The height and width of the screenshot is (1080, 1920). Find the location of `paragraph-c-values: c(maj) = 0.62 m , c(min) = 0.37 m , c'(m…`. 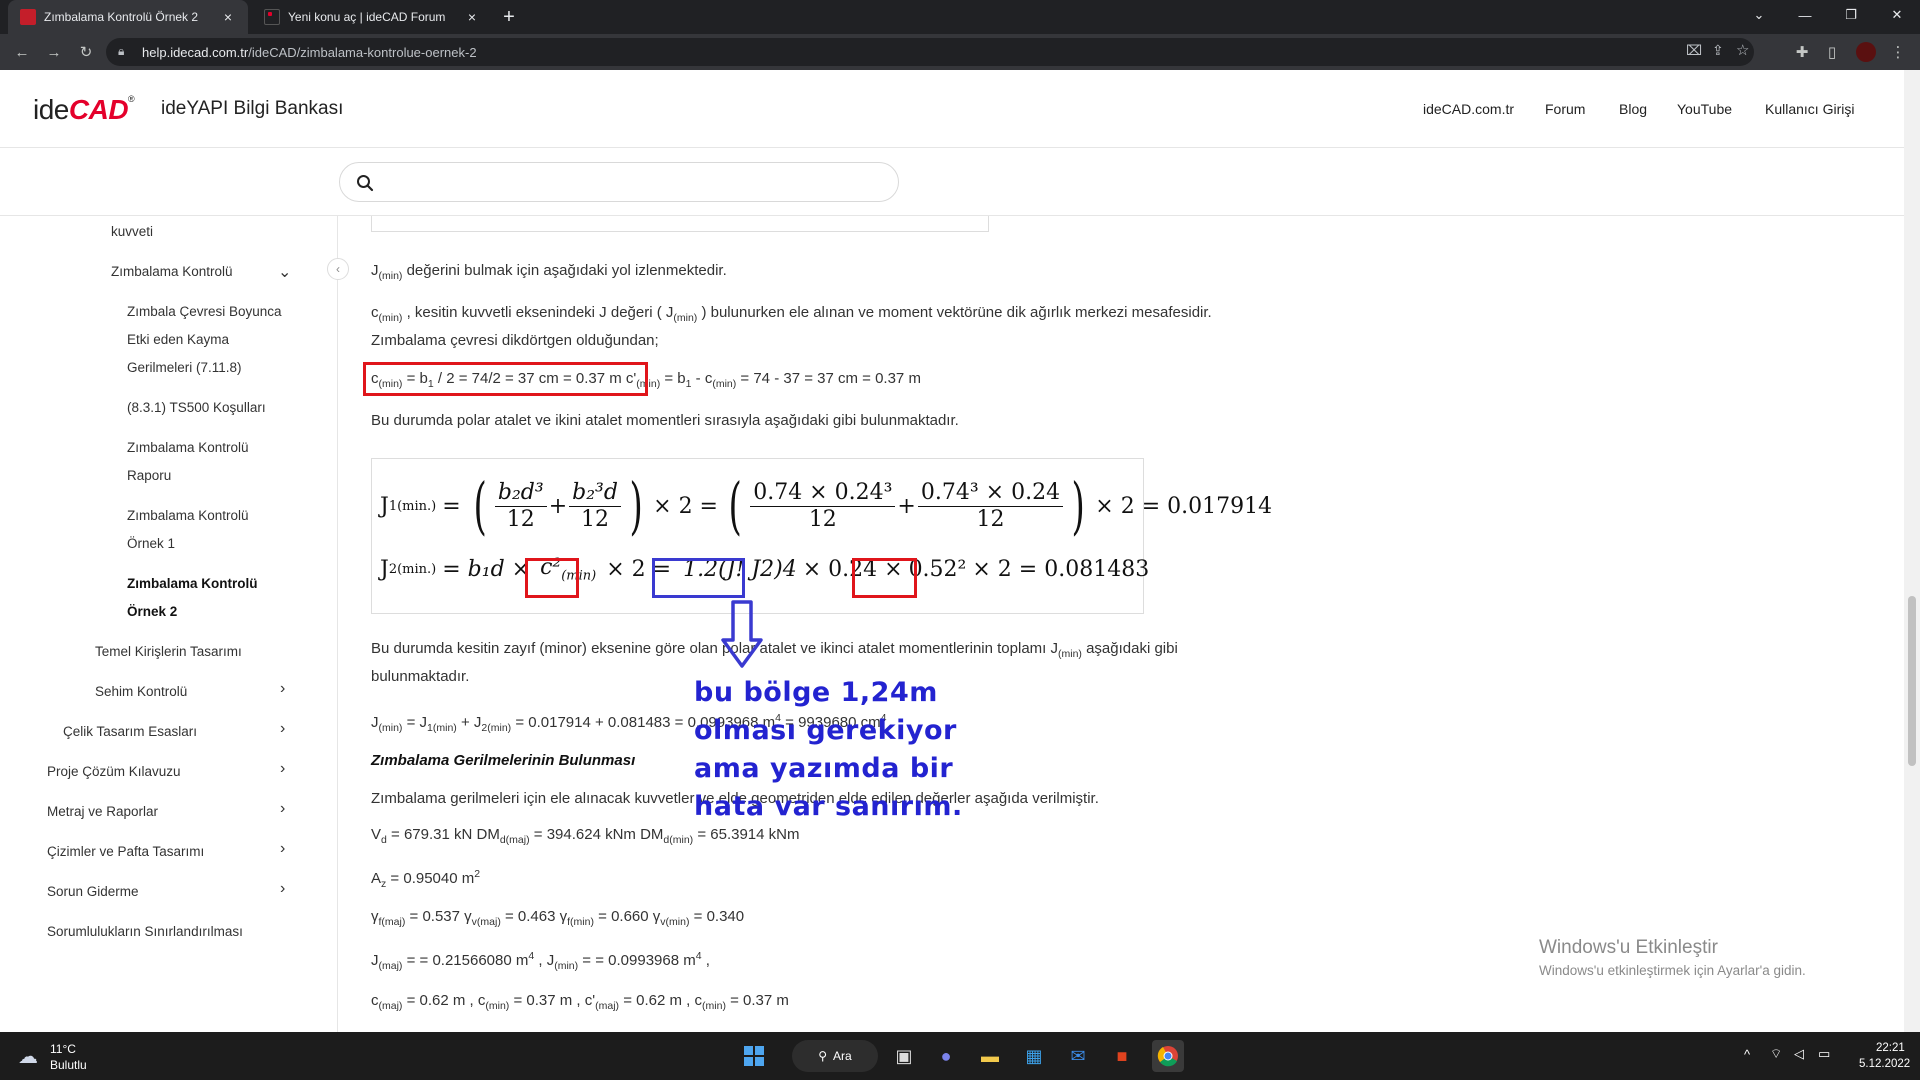

paragraph-c-values: c(maj) = 0.62 m , c(min) = 0.37 m , c'(m… is located at coordinates (580, 1002).